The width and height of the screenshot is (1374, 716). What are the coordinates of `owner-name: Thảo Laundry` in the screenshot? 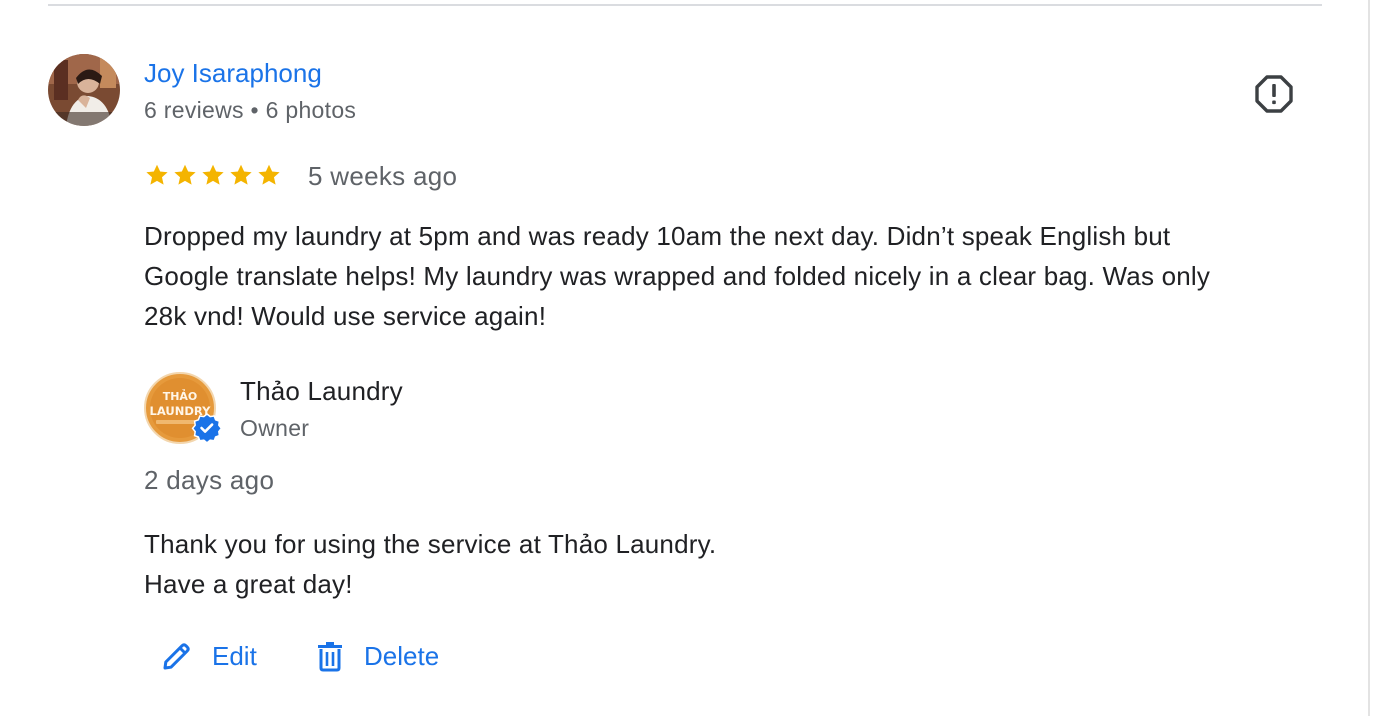 It's located at (321, 391).